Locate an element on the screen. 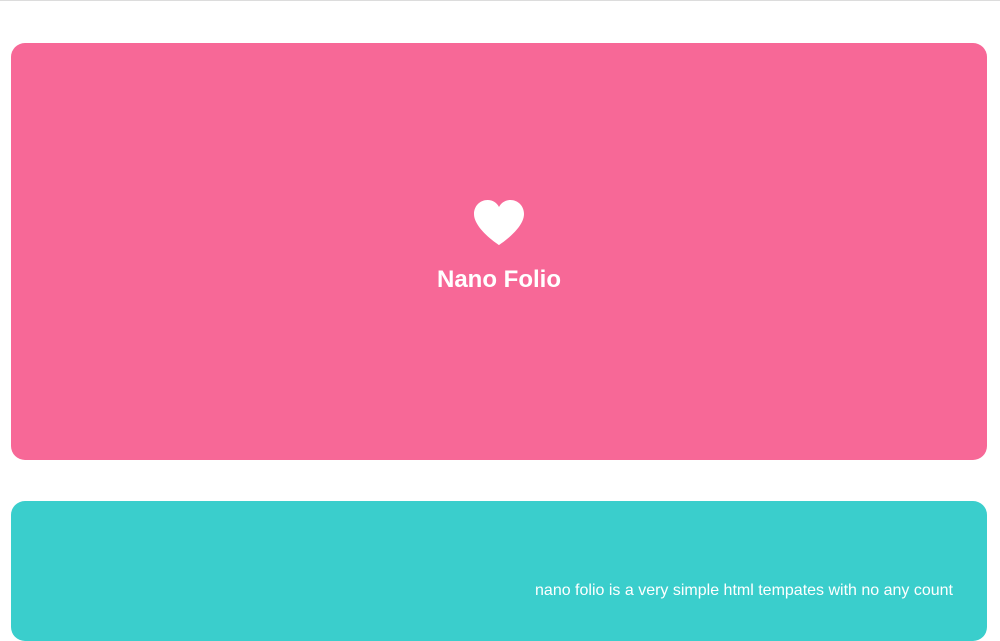 This screenshot has height=641, width=1000. hero-content: Nano Folio is located at coordinates (499, 247).